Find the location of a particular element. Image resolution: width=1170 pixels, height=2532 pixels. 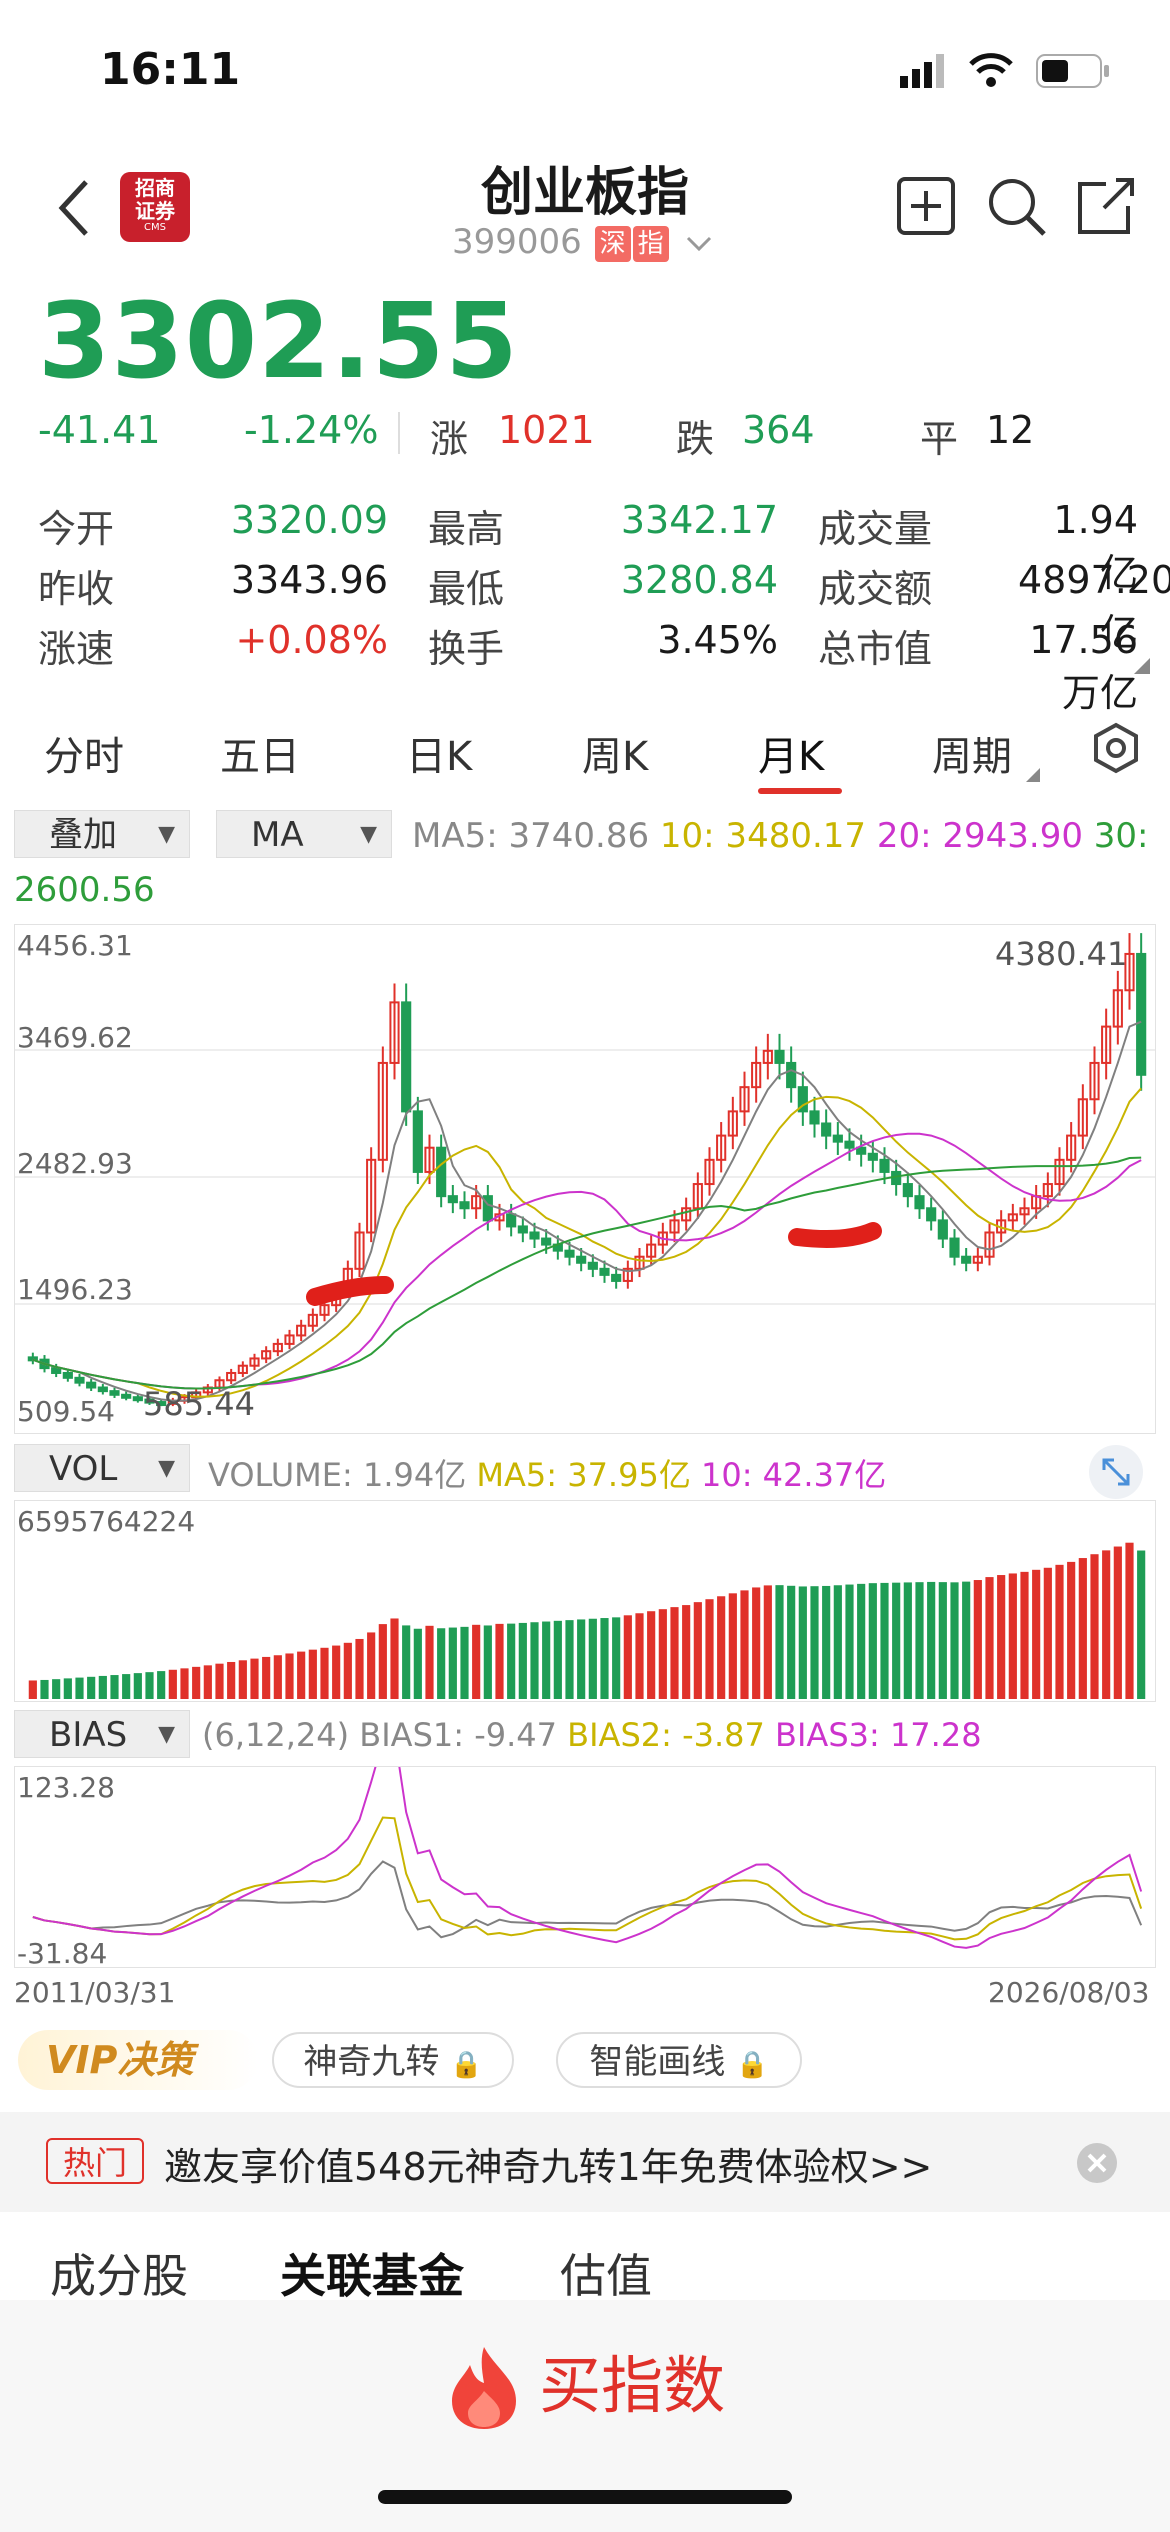

y-tick-4: 1496.23 is located at coordinates (75, 1289).